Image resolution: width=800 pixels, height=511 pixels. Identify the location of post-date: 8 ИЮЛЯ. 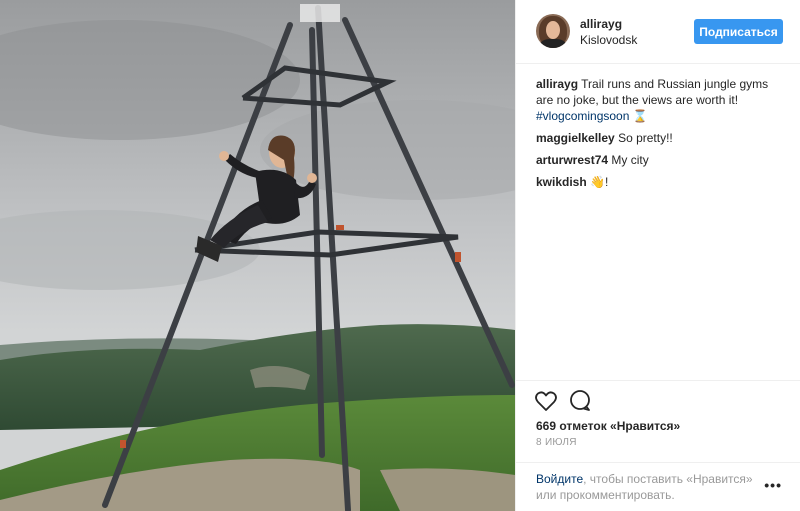
(556, 442).